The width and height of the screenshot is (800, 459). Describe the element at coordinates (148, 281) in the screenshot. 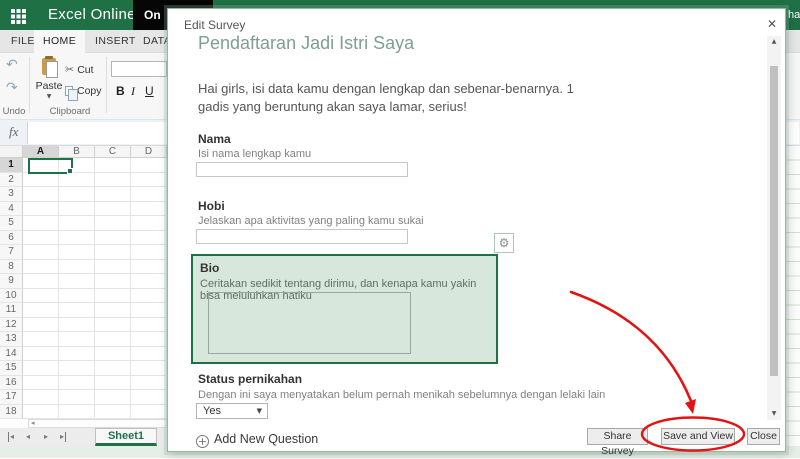

I see `grid-cell-D9` at that location.